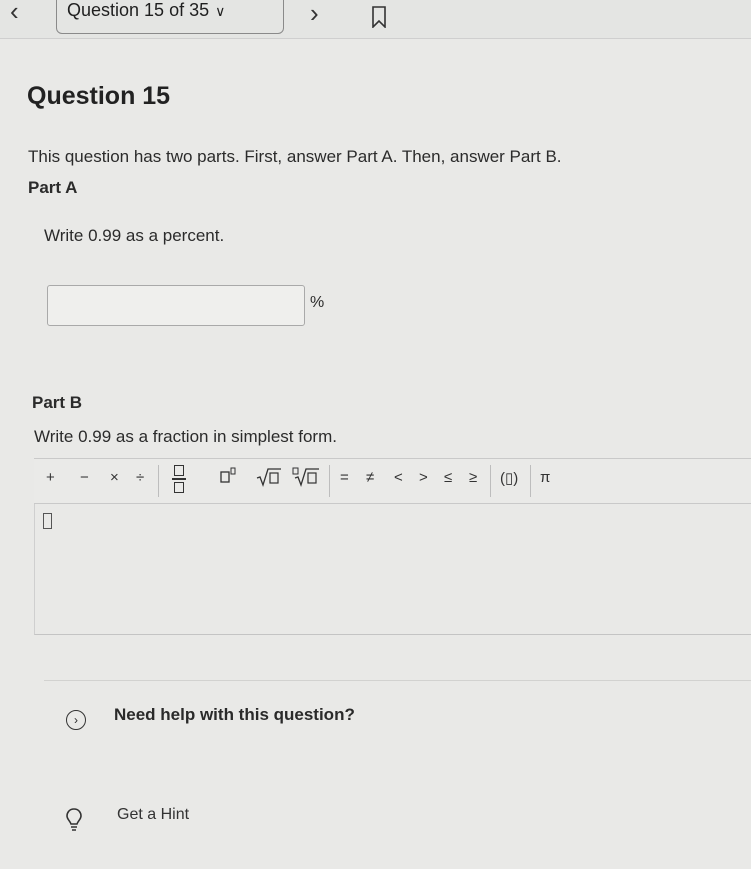  Describe the element at coordinates (138, 10) in the screenshot. I see `question-selector-label: Question 15 of 35` at that location.